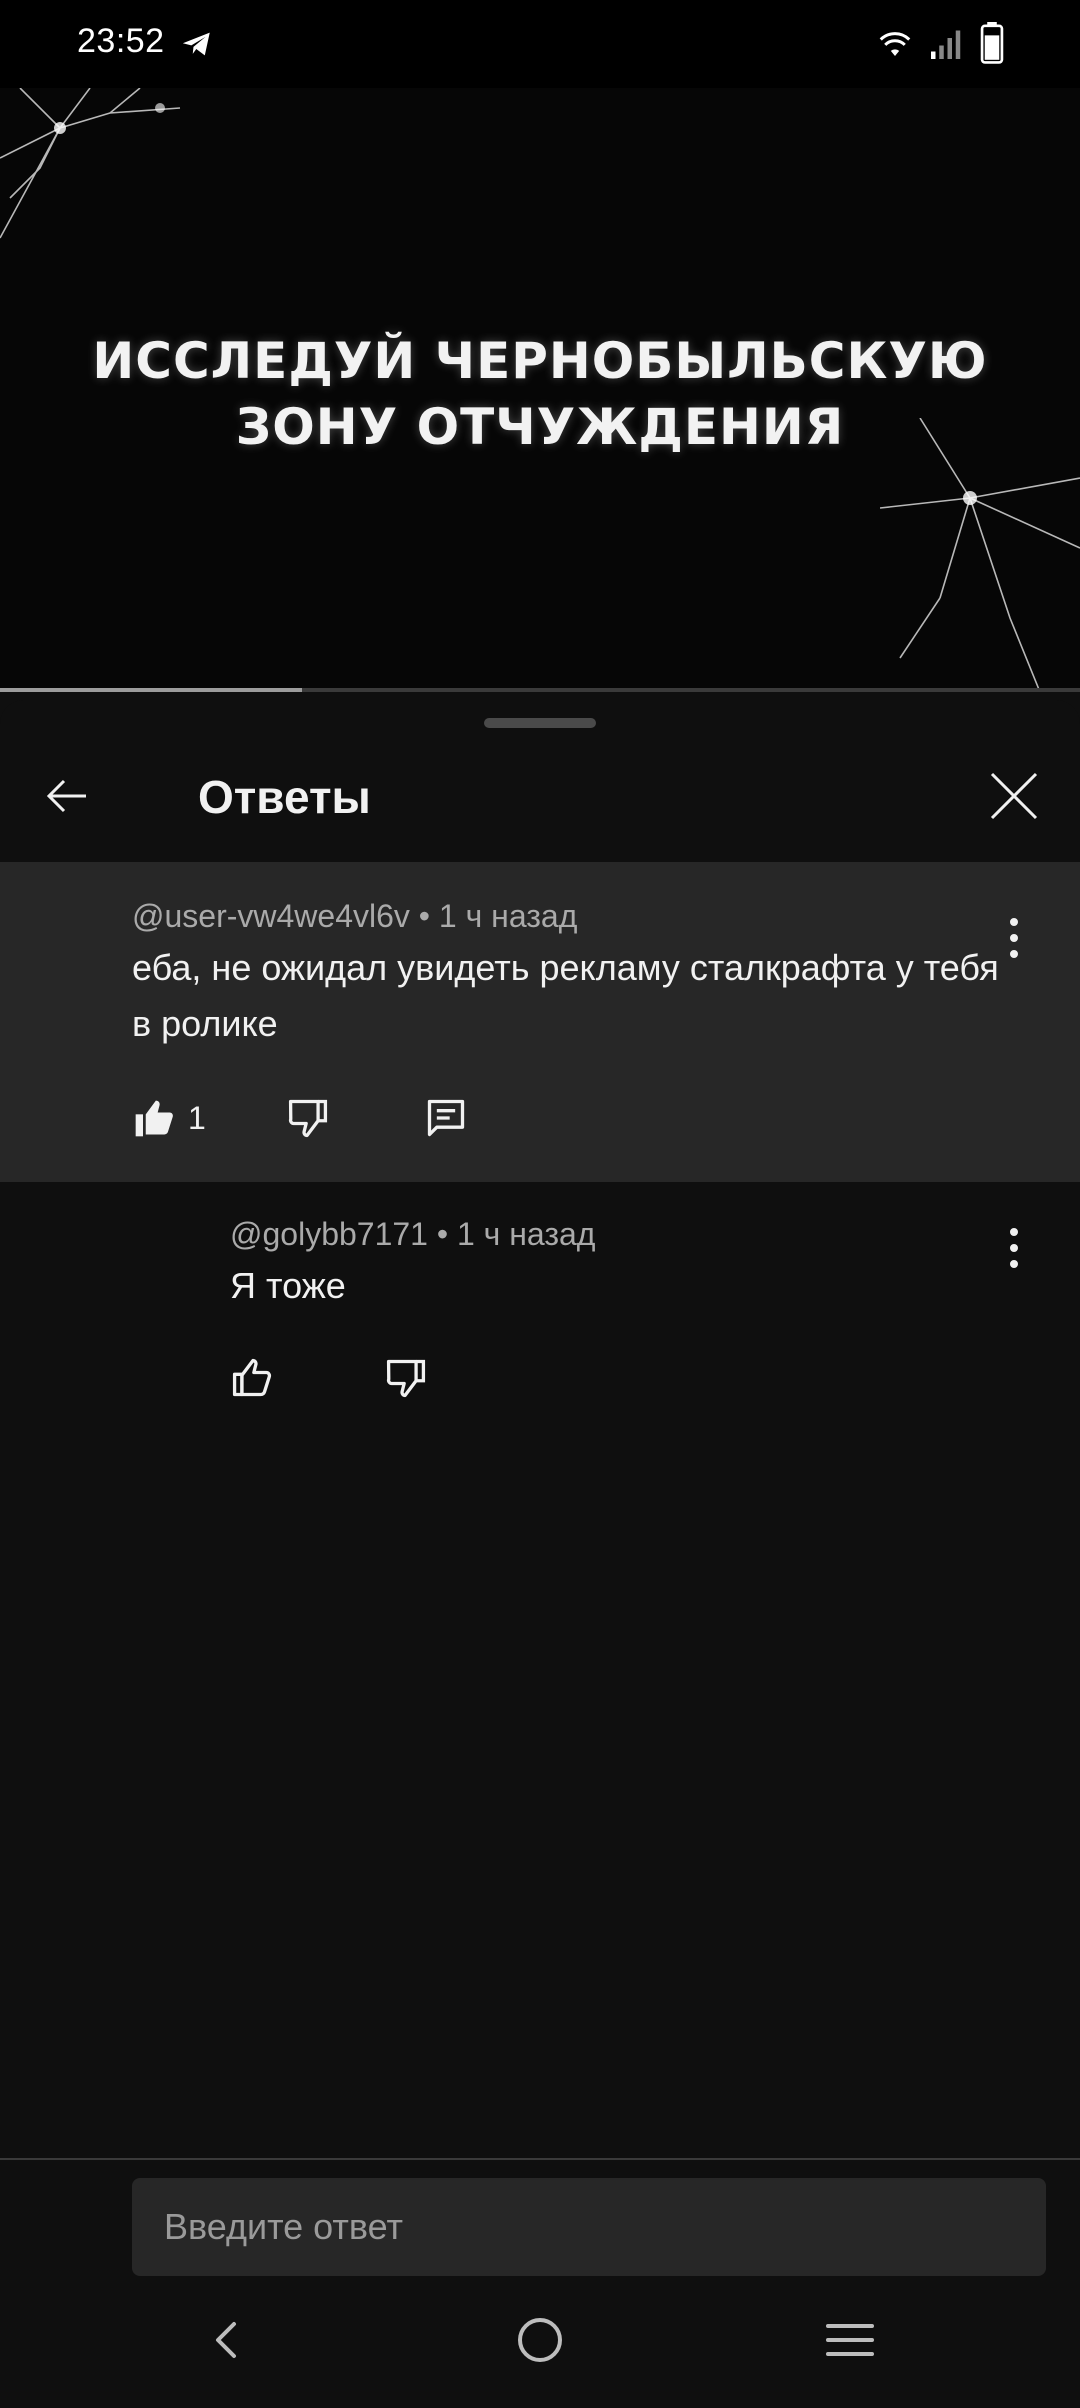  Describe the element at coordinates (1014, 1248) in the screenshot. I see `reply-more-options-icon` at that location.